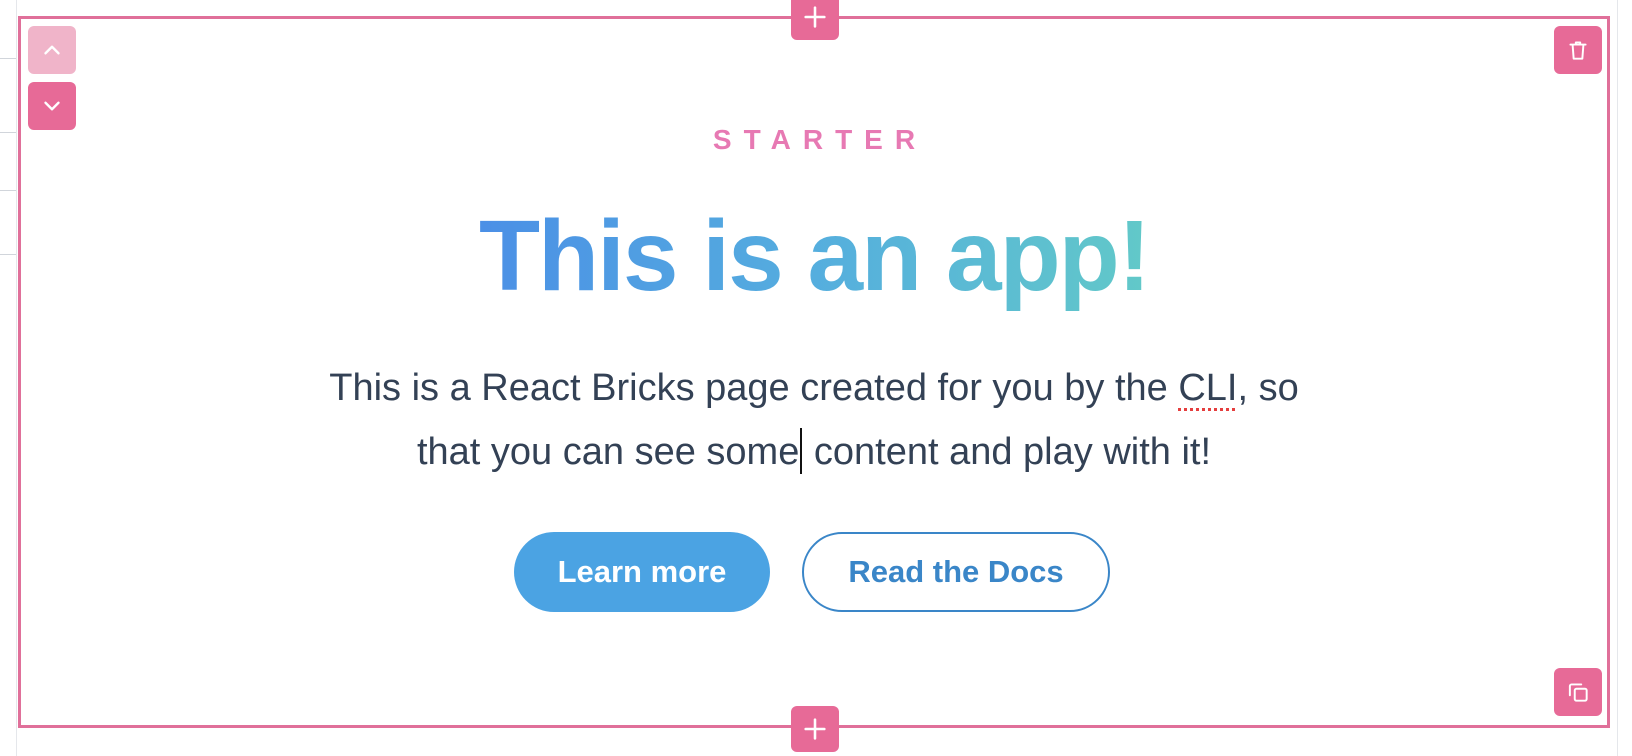  I want to click on delete-block-button, so click(1578, 50).